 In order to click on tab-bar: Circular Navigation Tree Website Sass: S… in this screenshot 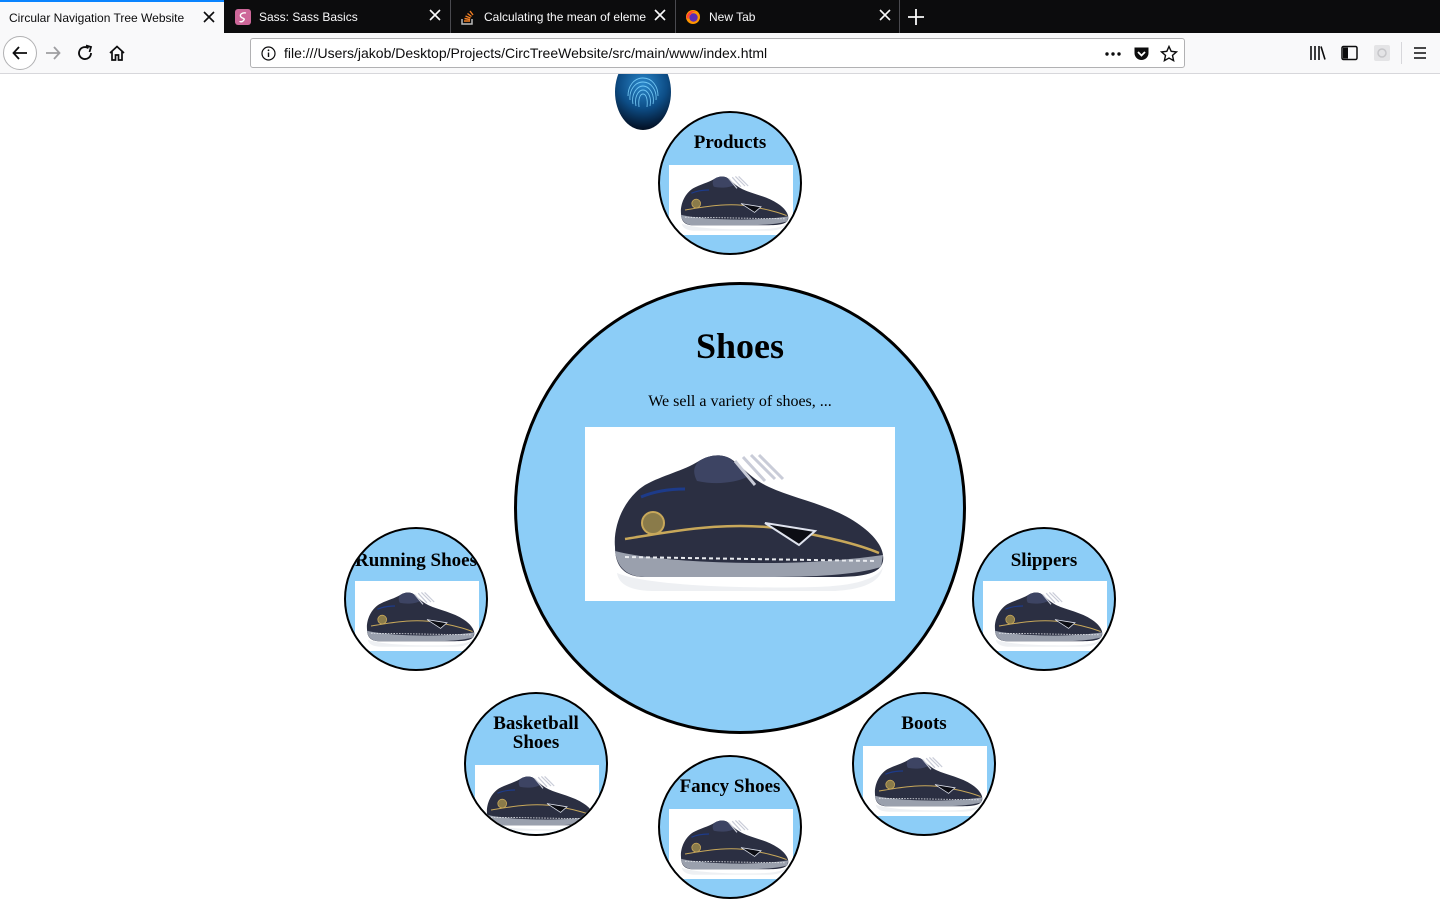, I will do `click(720, 16)`.